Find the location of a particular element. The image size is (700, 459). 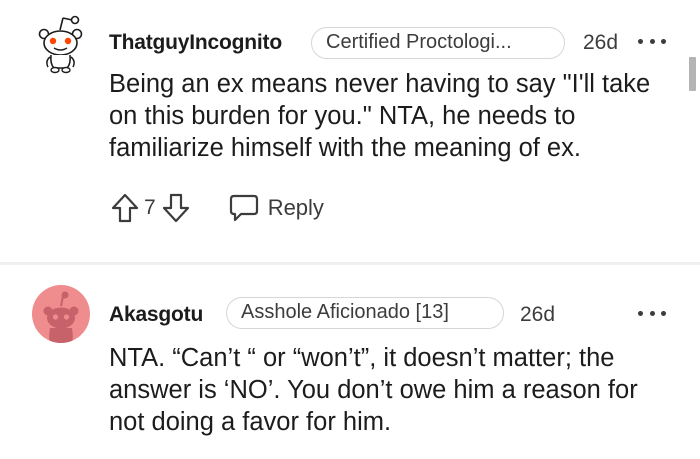

downvote-button is located at coordinates (176, 208).